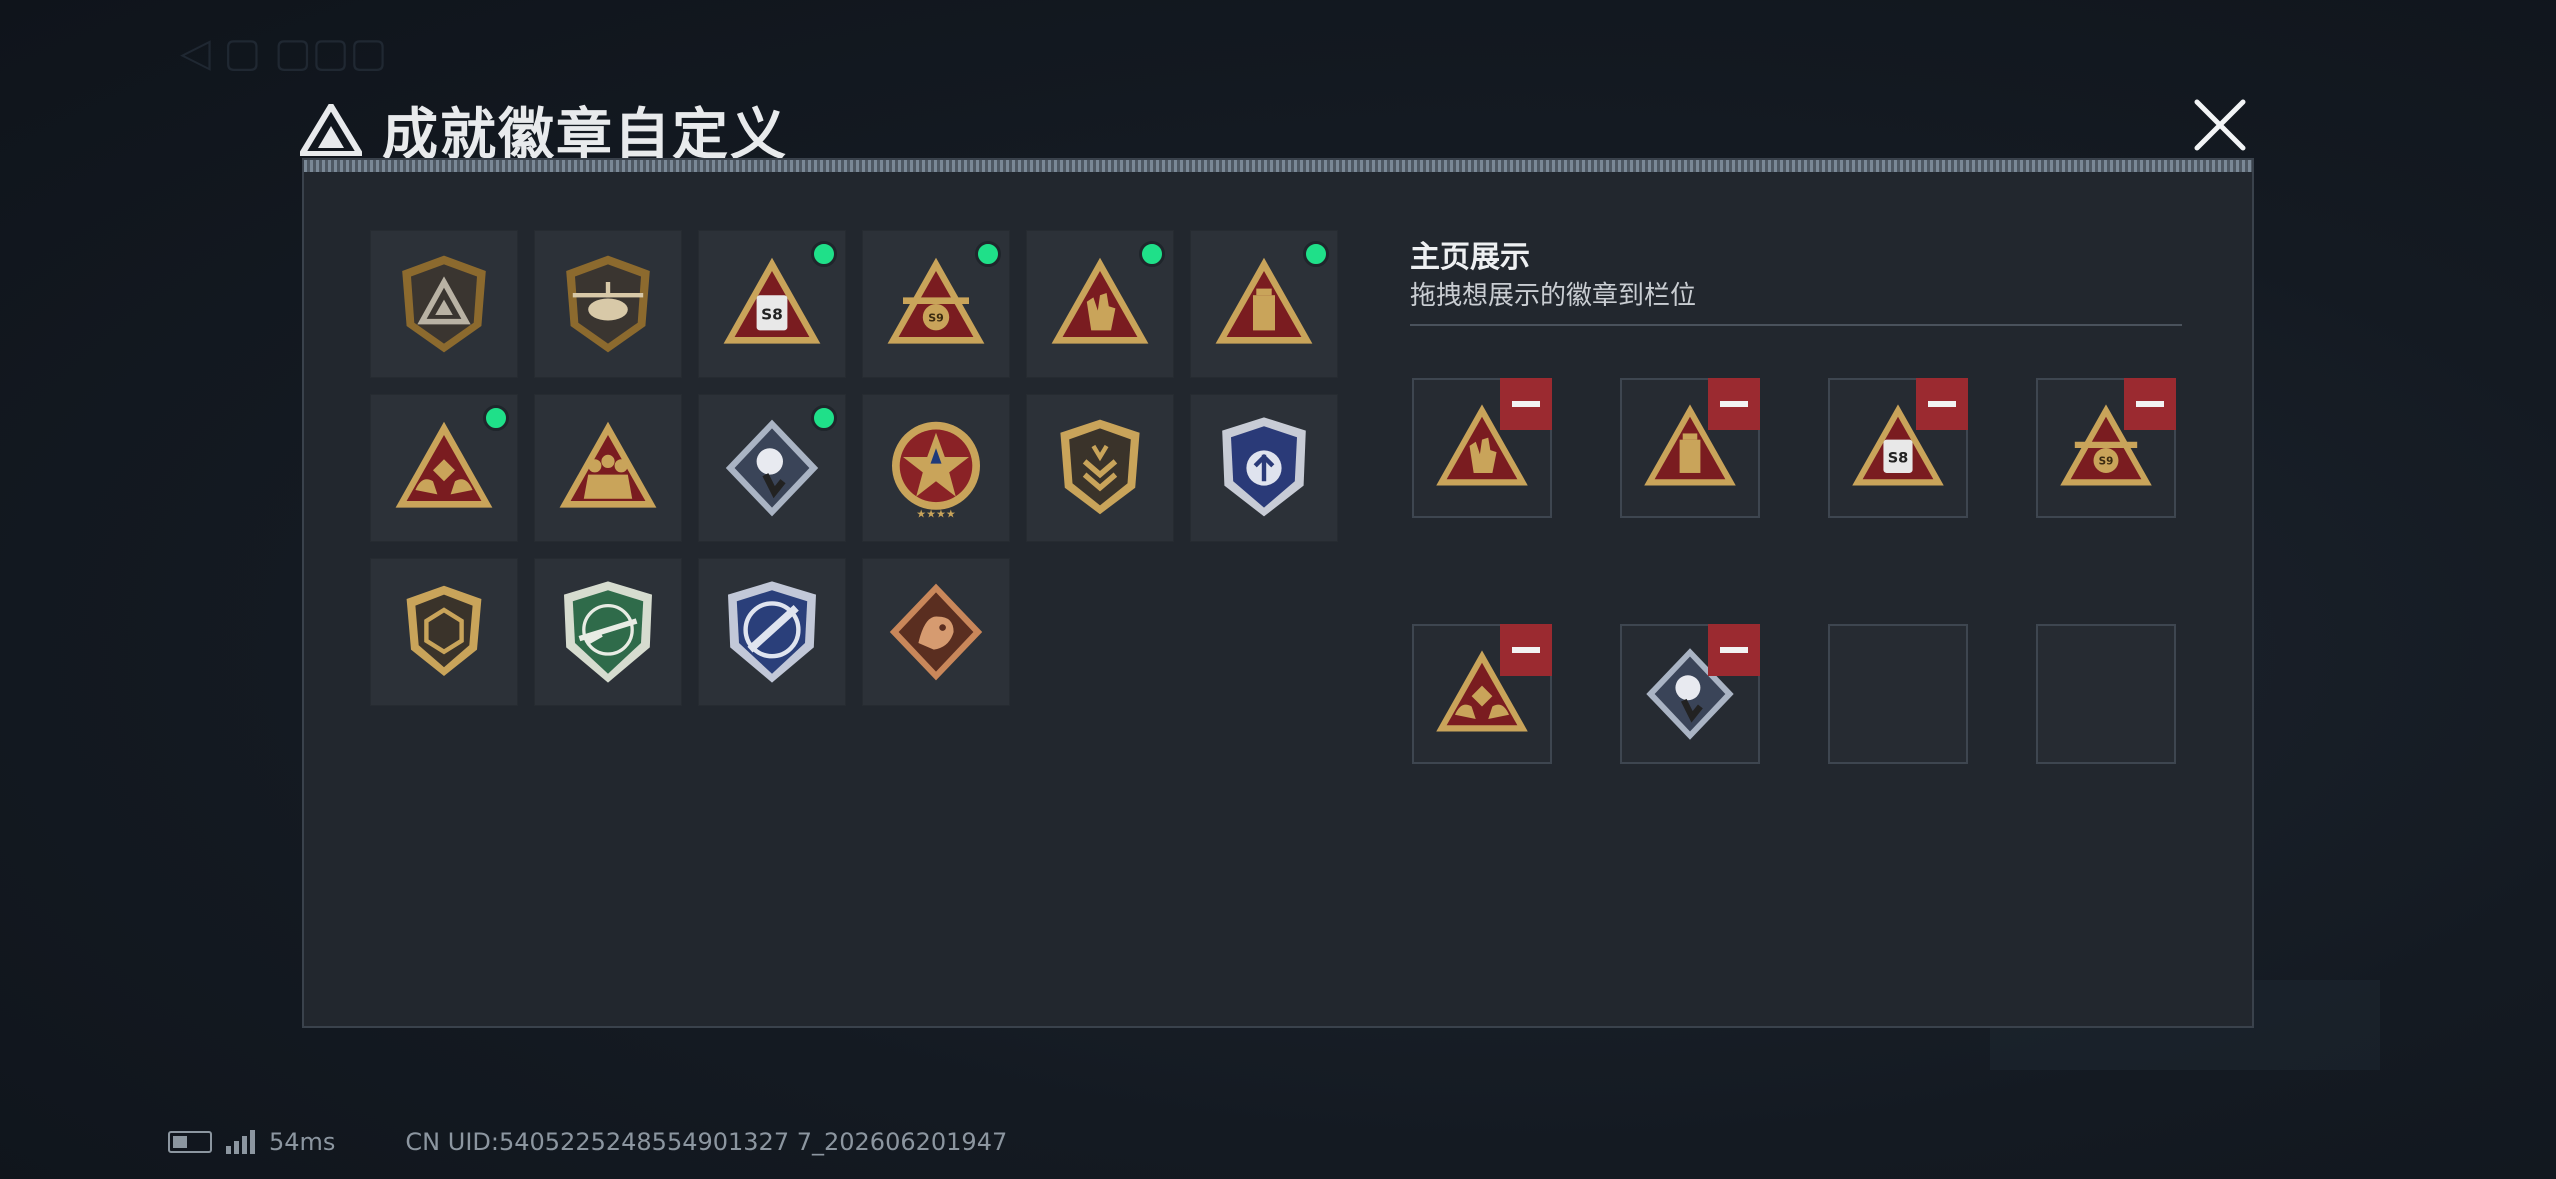 The image size is (2556, 1179). I want to click on background-faded-header: ◁ ▢ ▢▢▢, so click(284, 53).